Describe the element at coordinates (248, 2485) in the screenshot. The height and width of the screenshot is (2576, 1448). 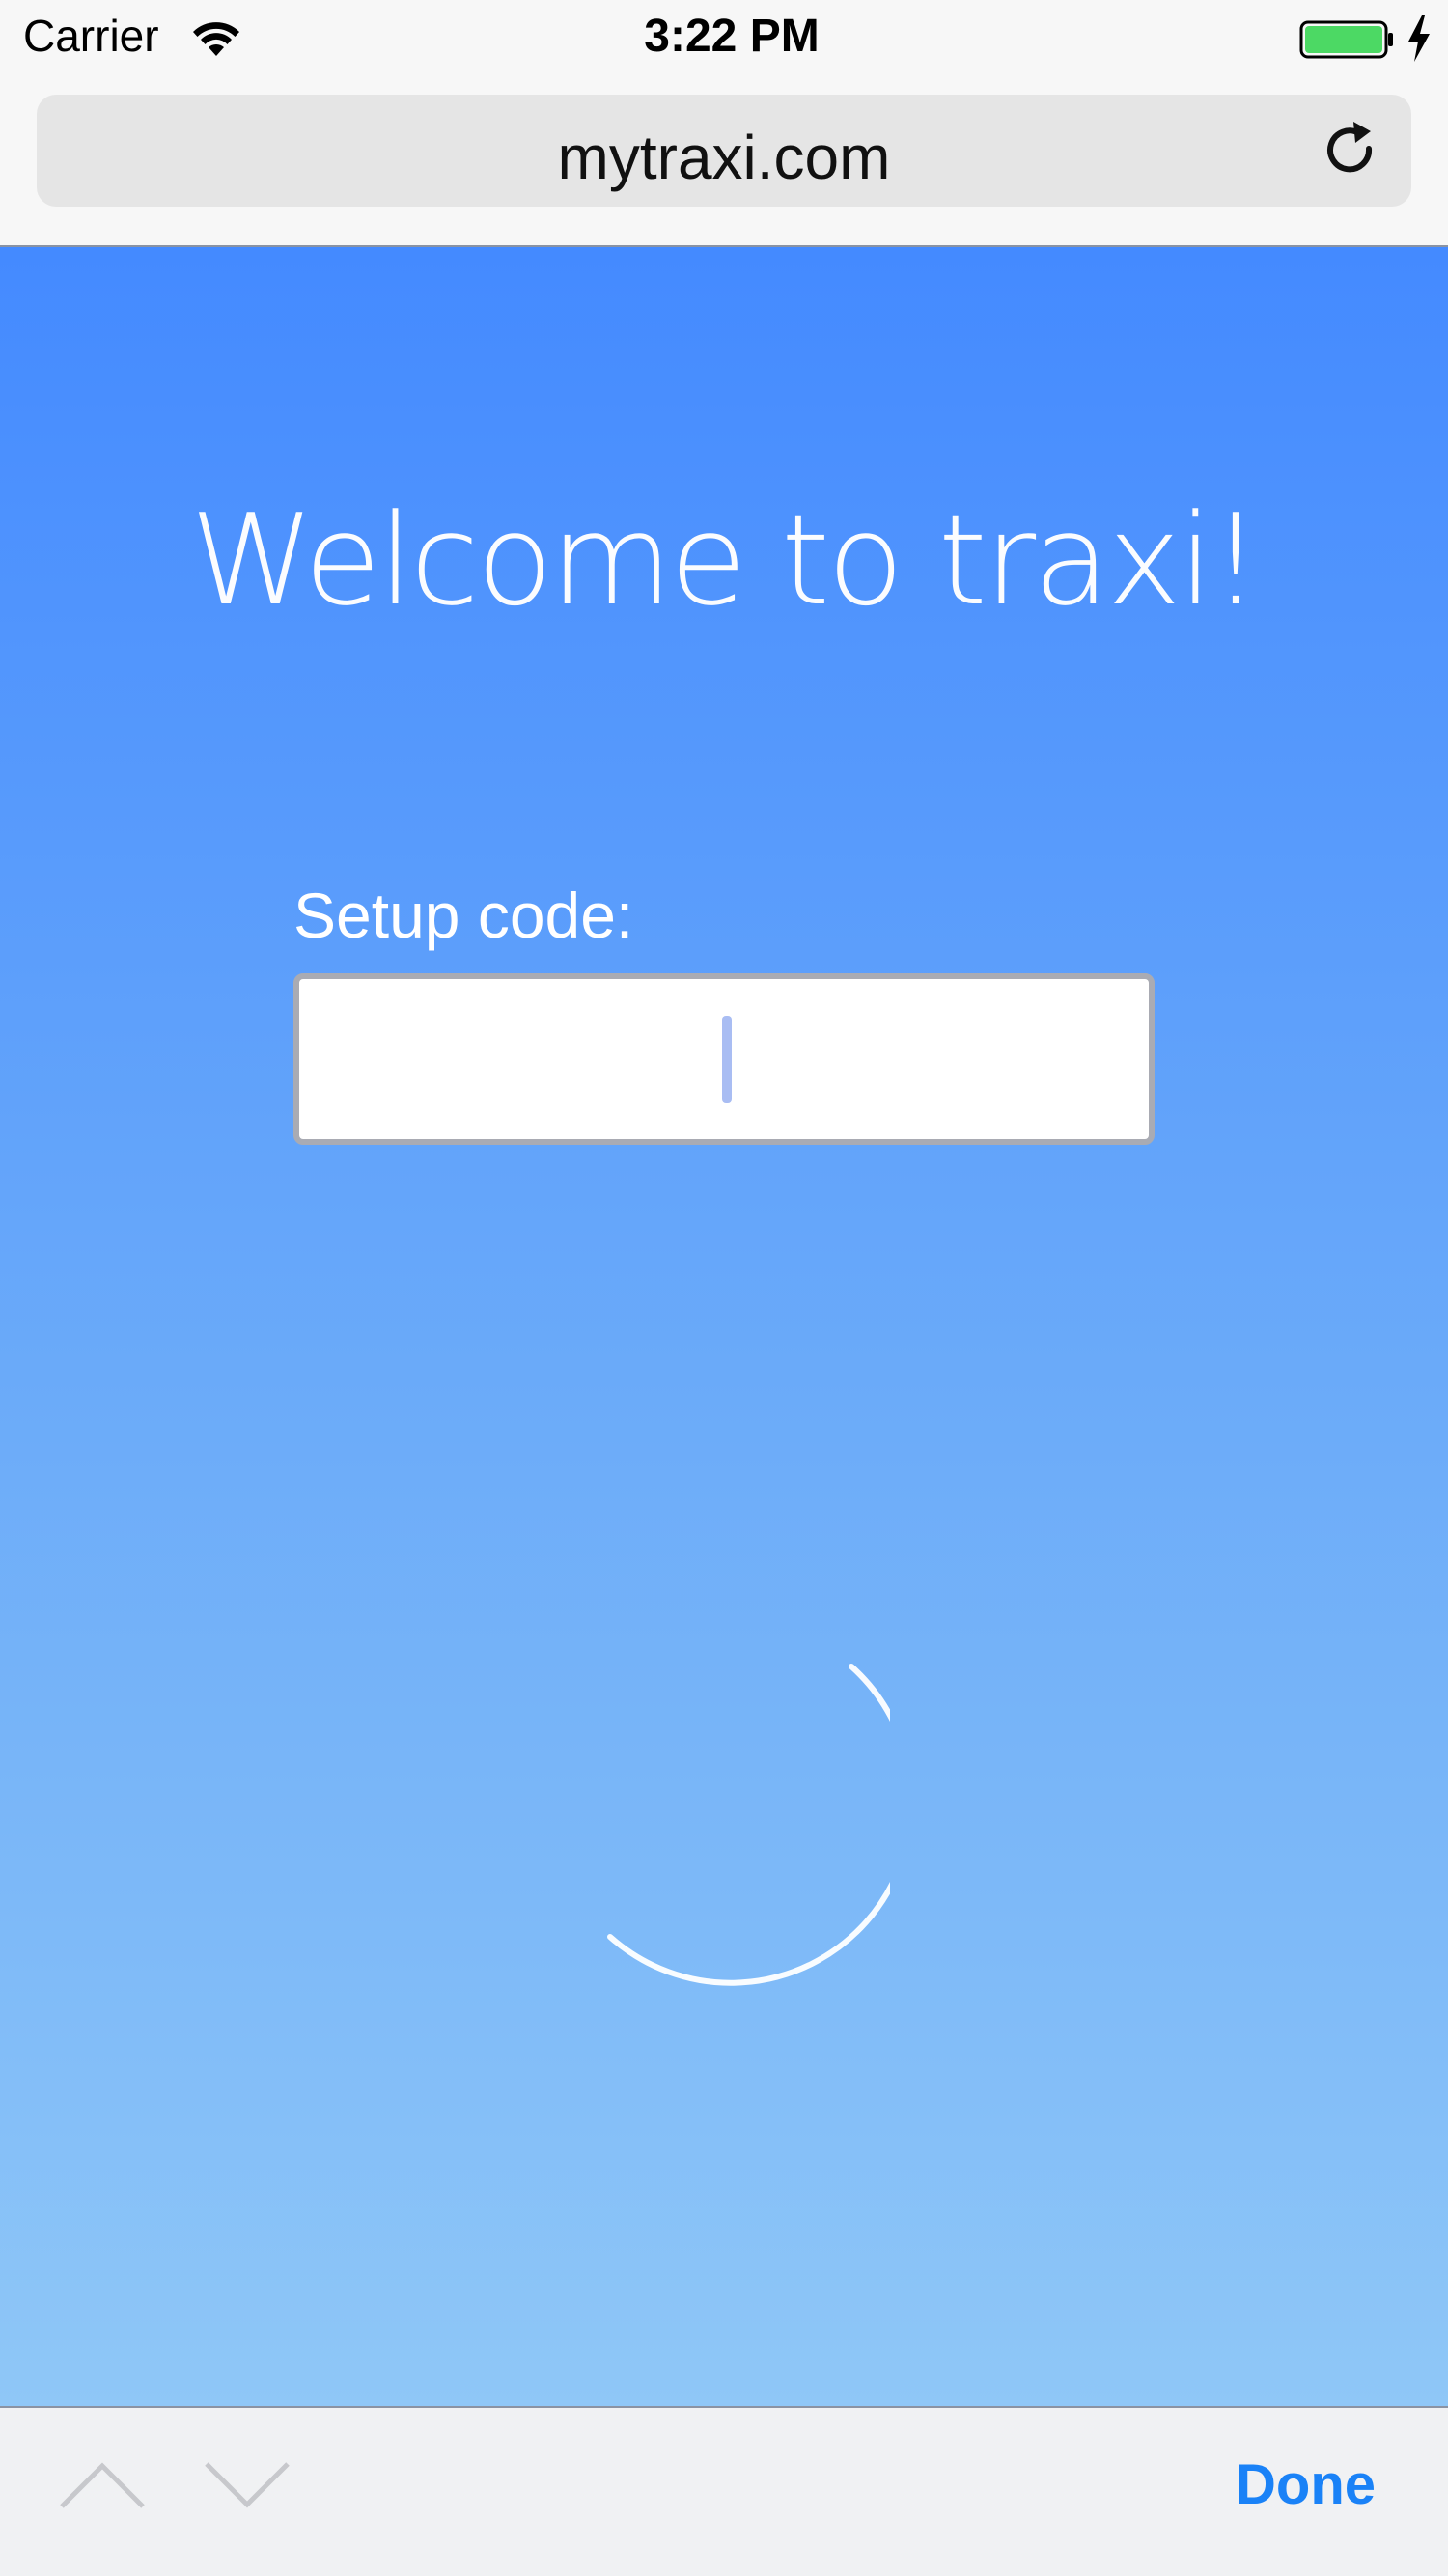
I see `chevron-down-icon` at that location.